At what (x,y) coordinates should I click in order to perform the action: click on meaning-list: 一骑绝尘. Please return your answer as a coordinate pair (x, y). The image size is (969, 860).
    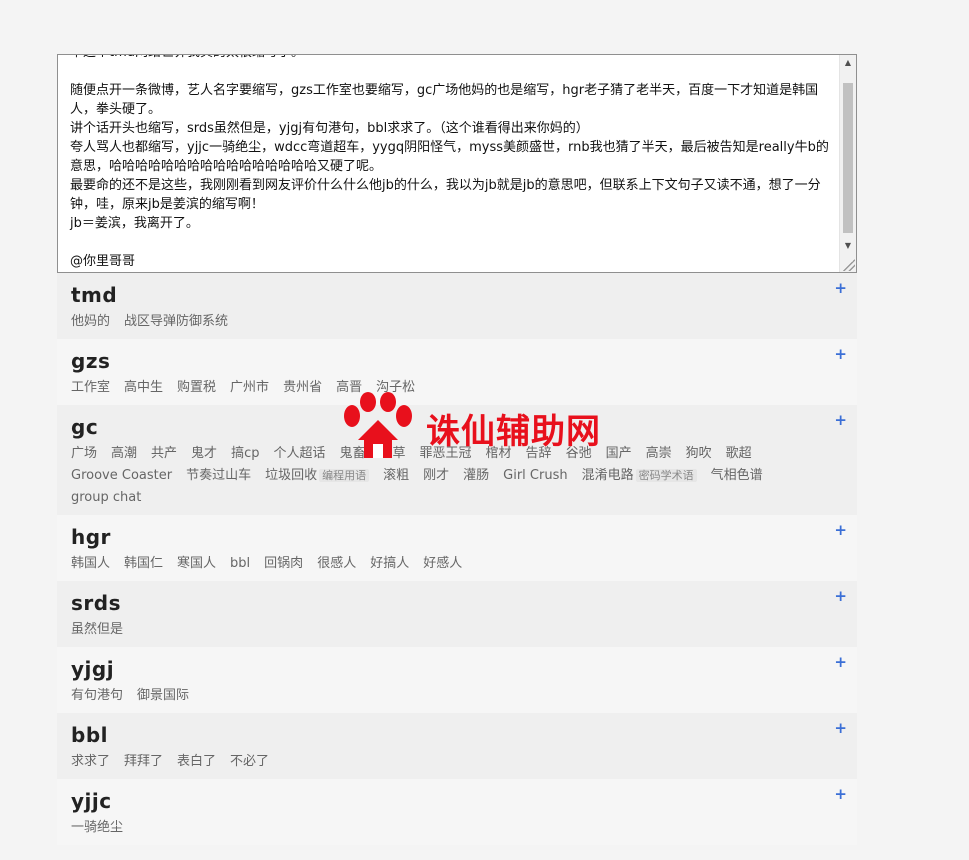
    Looking at the image, I should click on (457, 828).